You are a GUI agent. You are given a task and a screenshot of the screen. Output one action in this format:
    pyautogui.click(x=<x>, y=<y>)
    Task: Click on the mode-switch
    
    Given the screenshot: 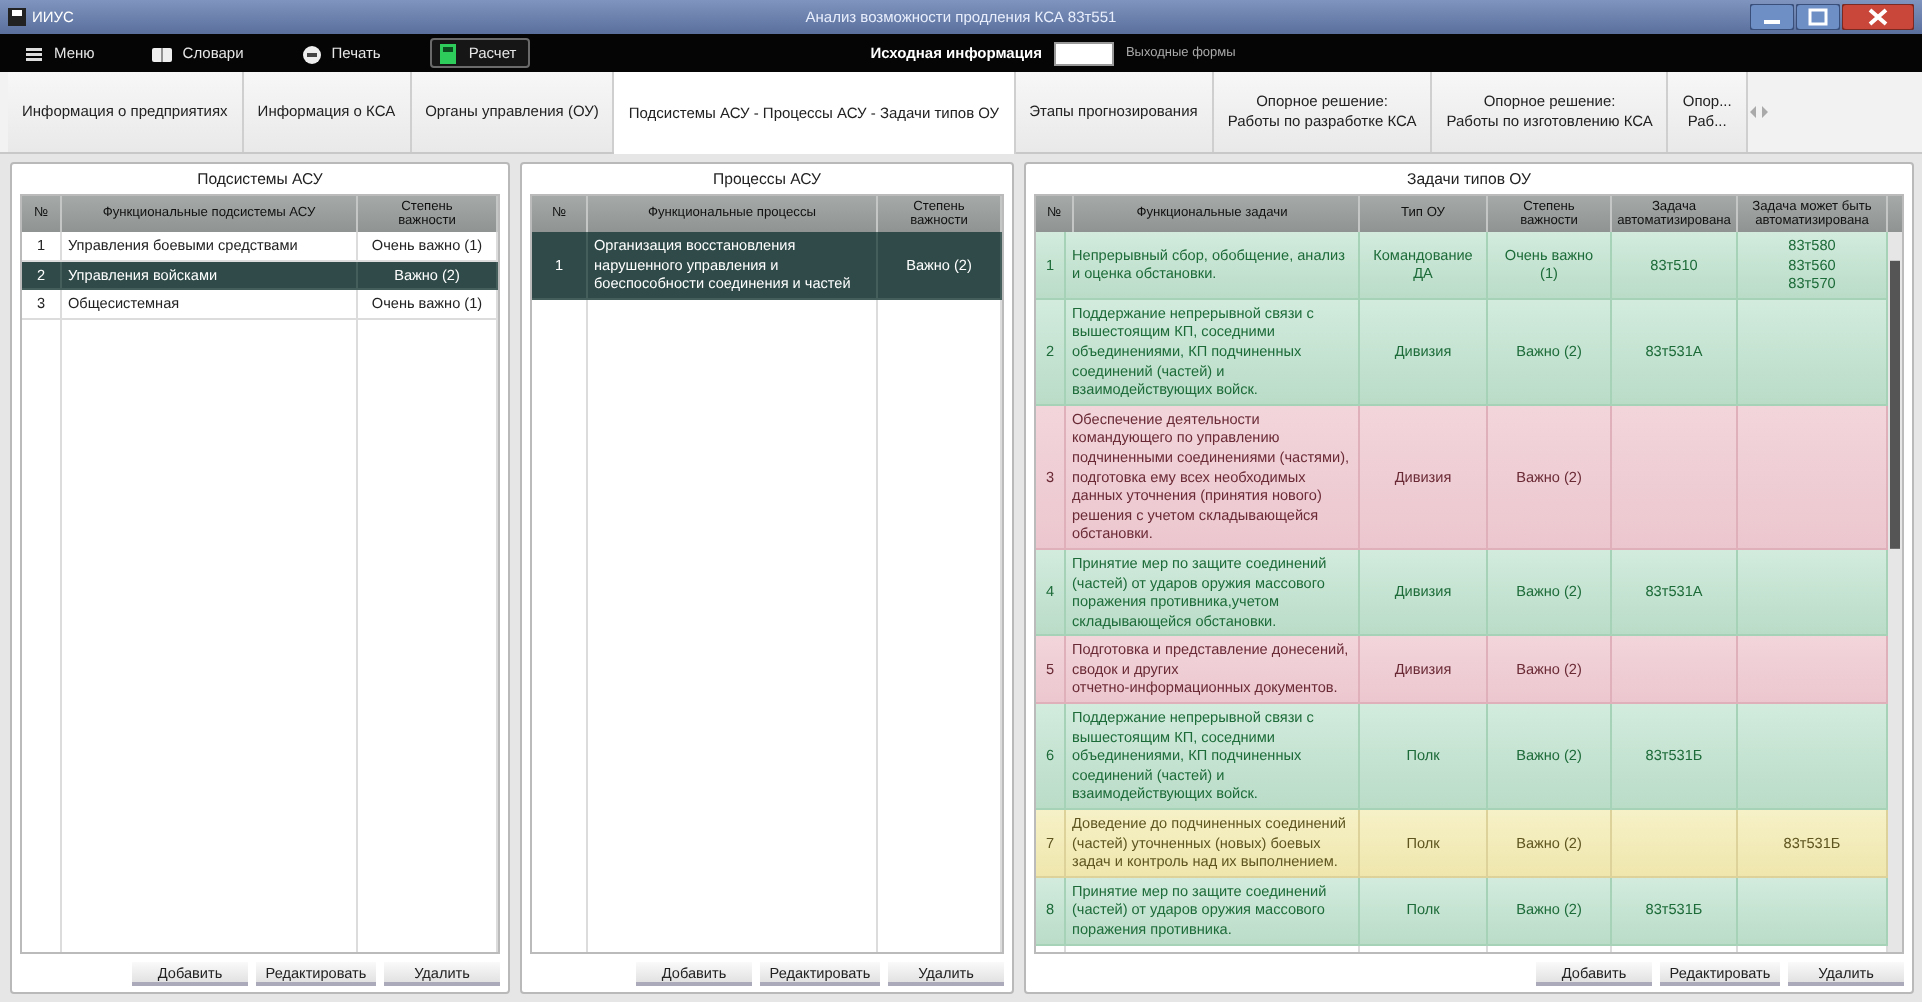 What is the action you would take?
    pyautogui.click(x=1083, y=53)
    